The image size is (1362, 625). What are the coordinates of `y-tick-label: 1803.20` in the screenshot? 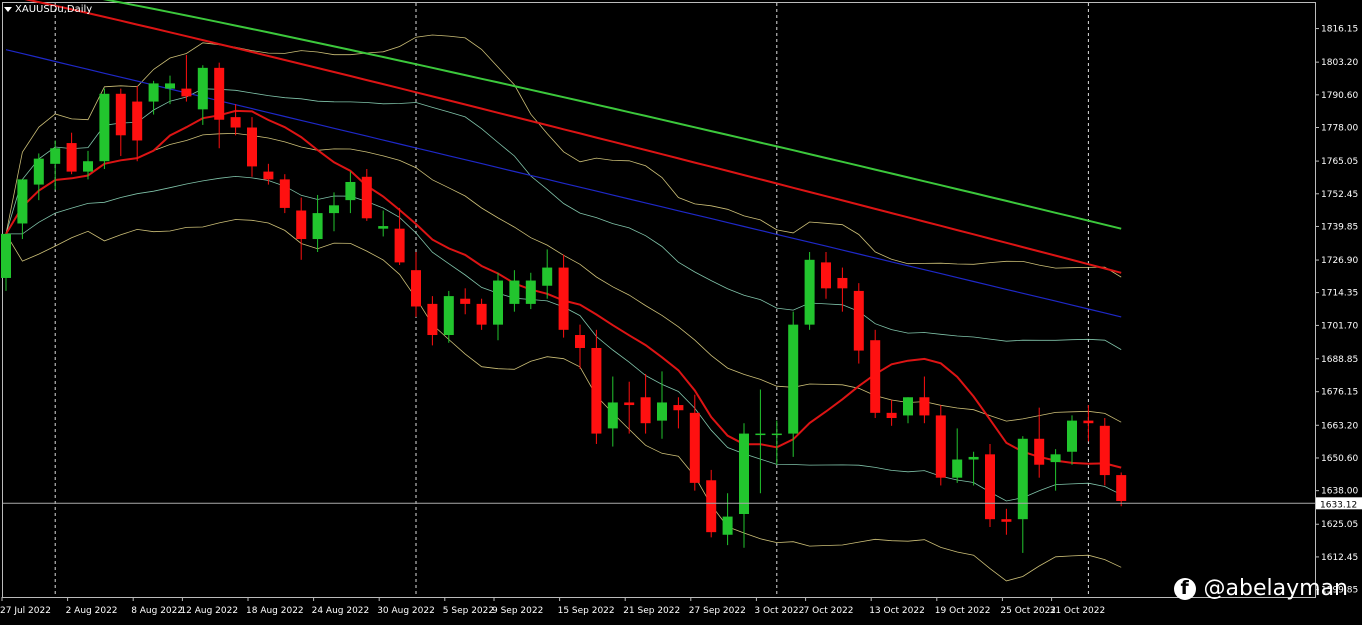 It's located at (1339, 63).